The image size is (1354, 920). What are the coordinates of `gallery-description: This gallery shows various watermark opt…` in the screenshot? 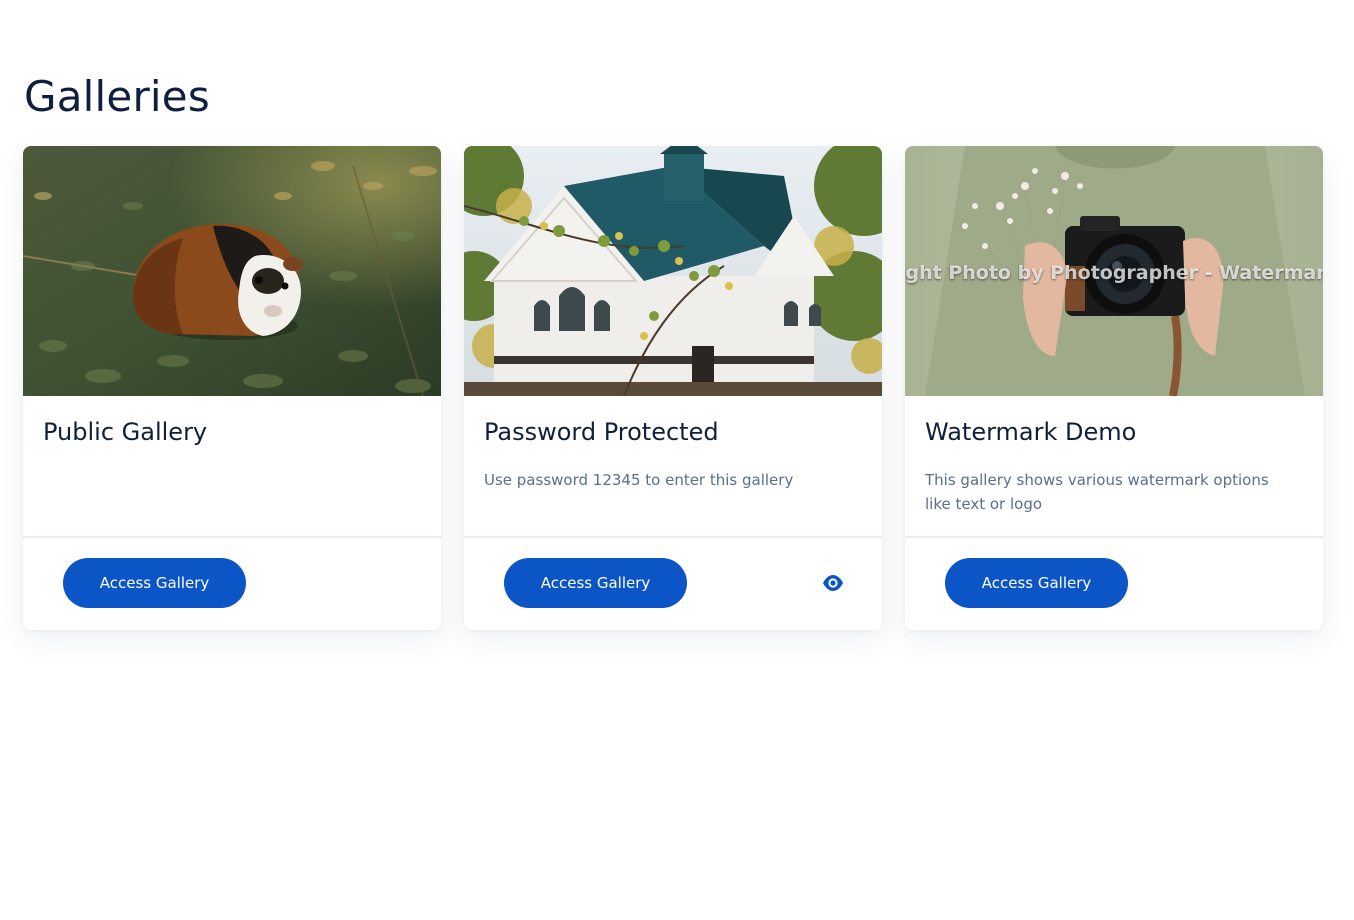 It's located at (1097, 492).